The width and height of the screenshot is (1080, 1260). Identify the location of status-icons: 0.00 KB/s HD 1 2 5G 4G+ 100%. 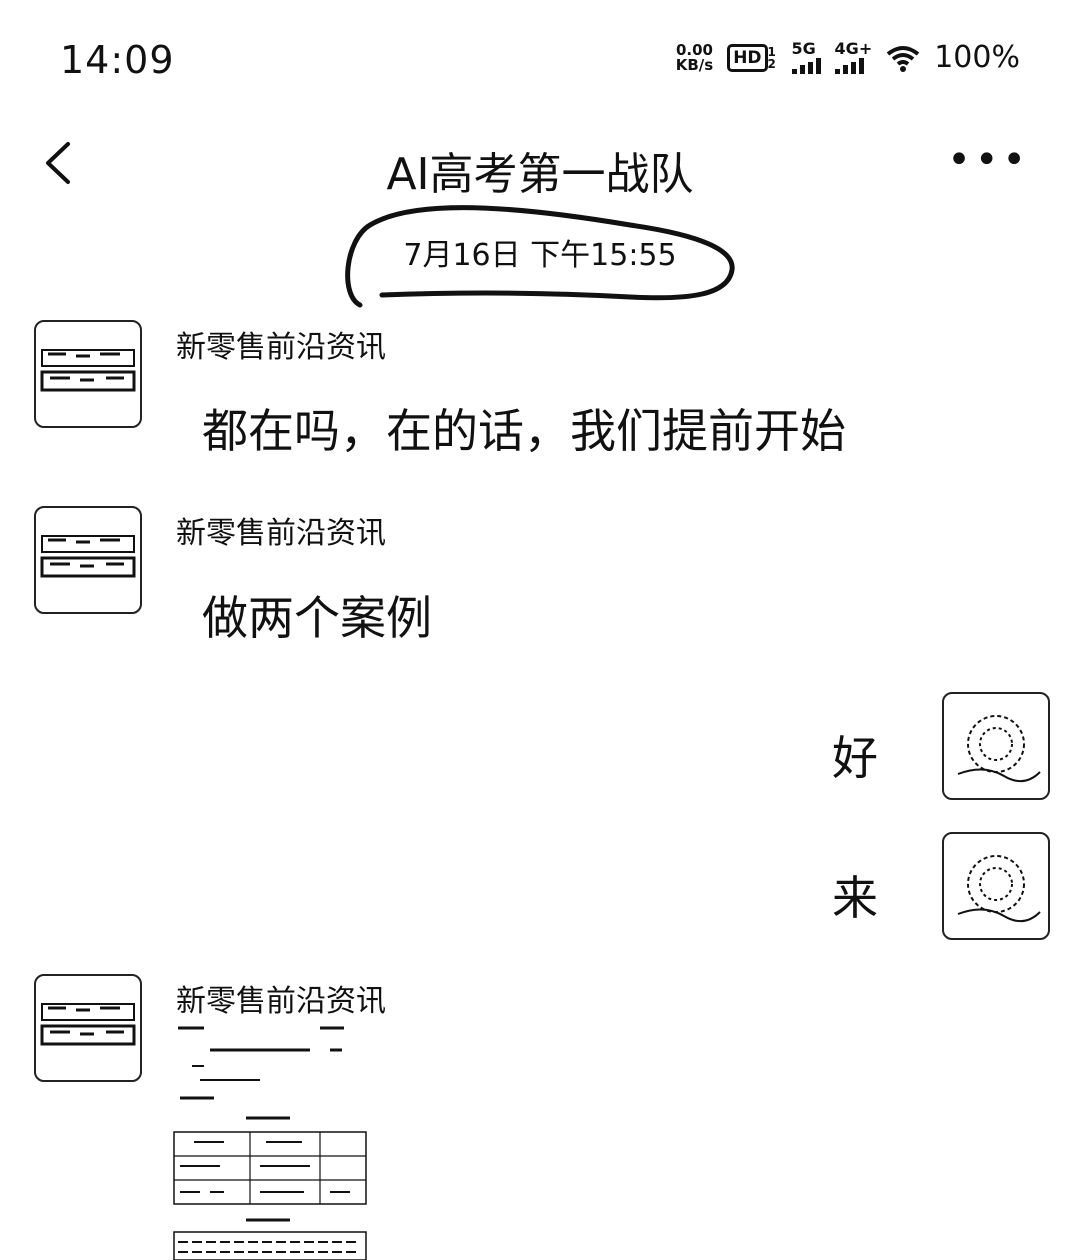
(848, 57).